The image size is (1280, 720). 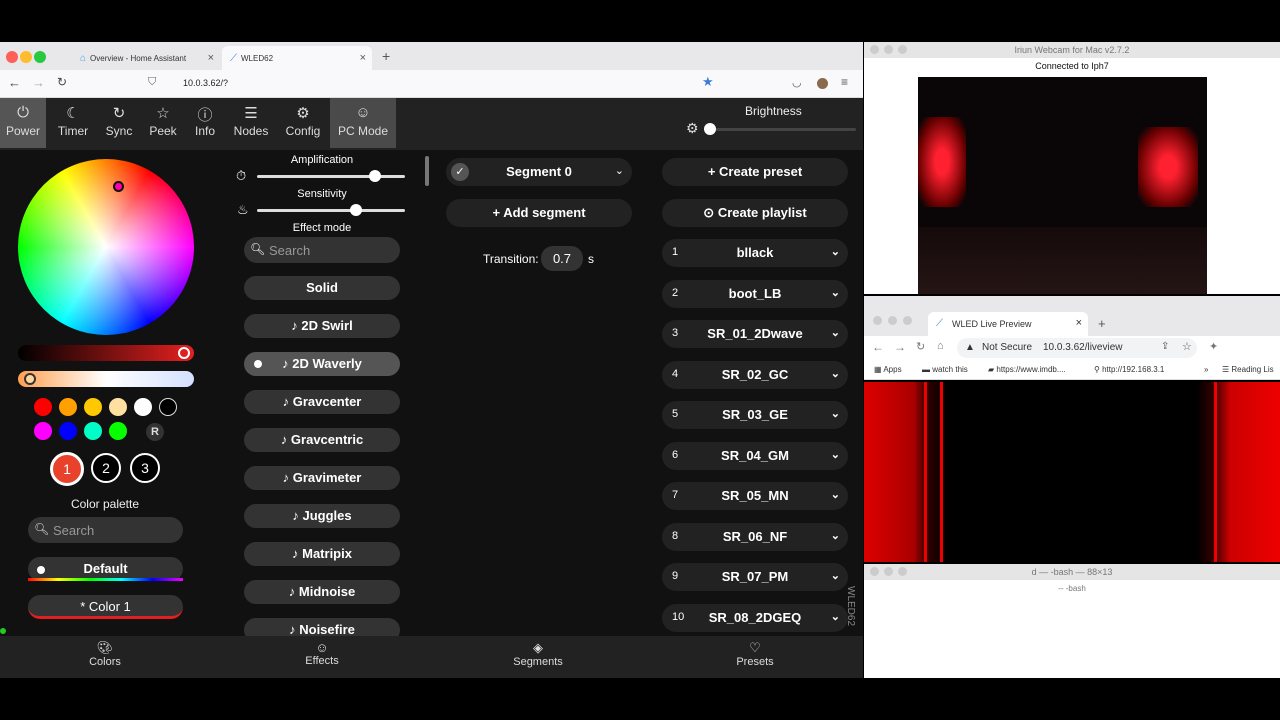 I want to click on effect-item: ♪ Gravimeter, so click(x=322, y=478).